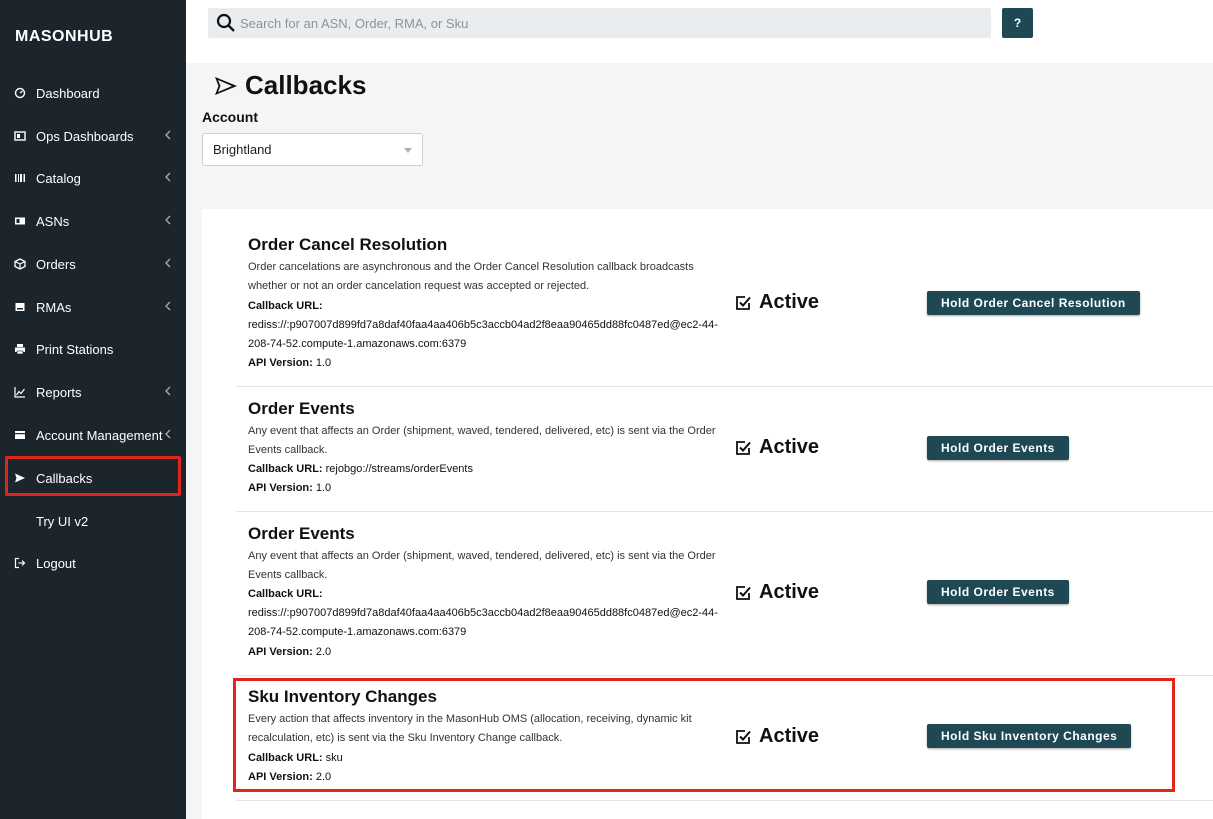 The width and height of the screenshot is (1213, 819). Describe the element at coordinates (1029, 736) in the screenshot. I see `hold-sku-inventory-changes-button: Hold Sku Inventory Changes` at that location.